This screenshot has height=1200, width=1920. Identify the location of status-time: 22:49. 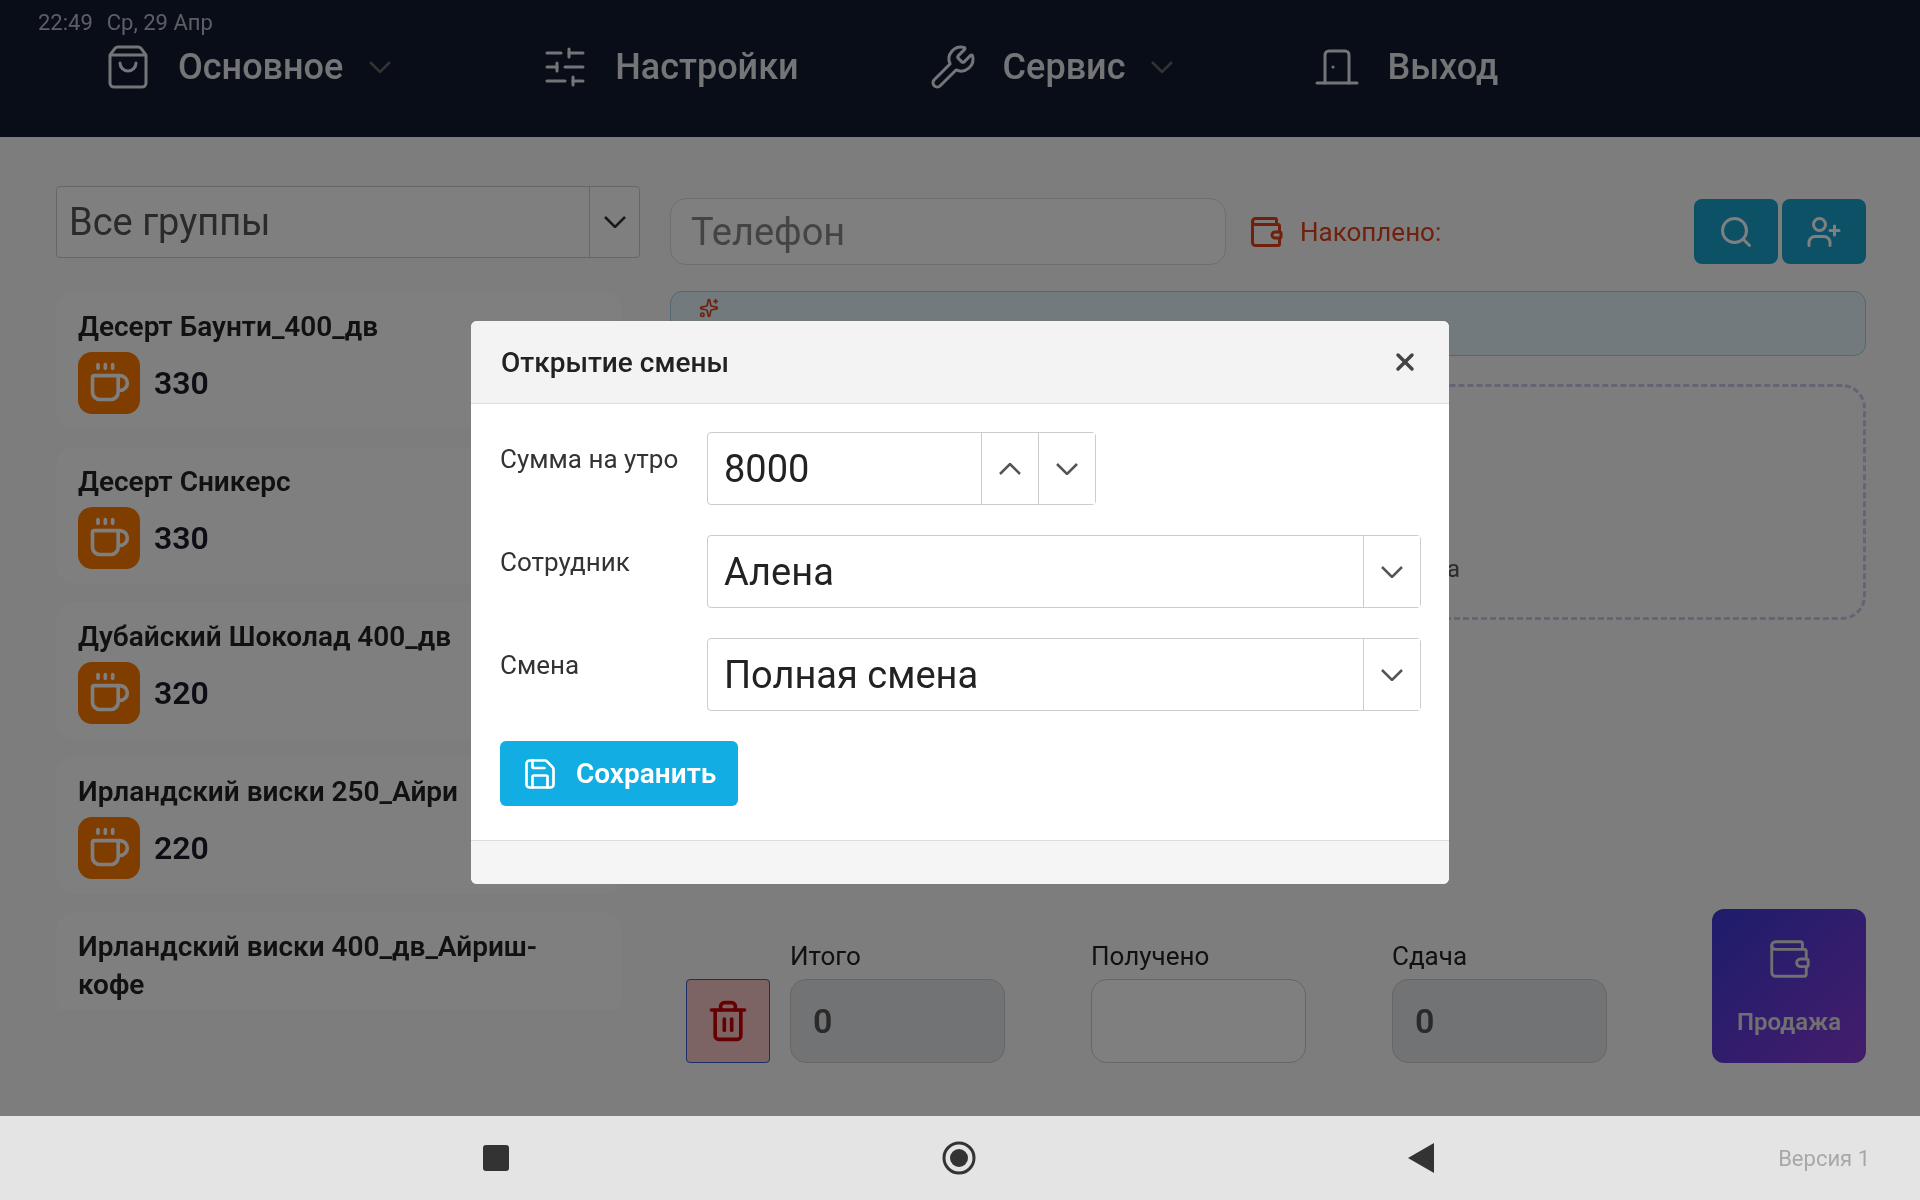
(65, 22).